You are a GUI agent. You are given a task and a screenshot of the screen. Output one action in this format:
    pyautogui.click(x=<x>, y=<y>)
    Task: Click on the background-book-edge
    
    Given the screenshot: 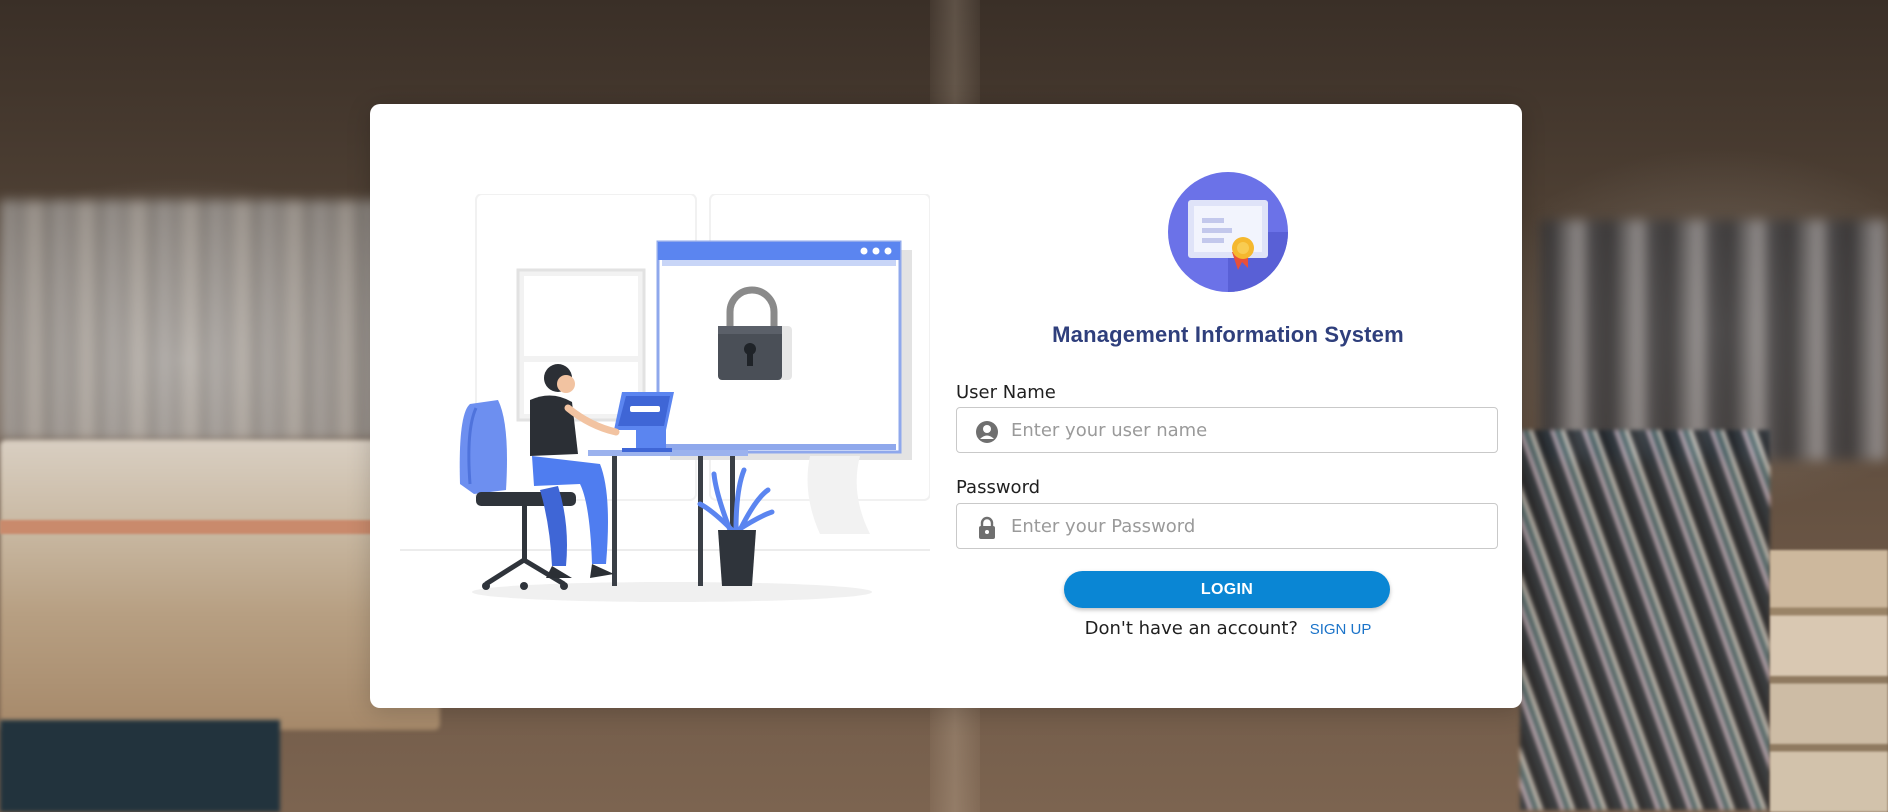 What is the action you would take?
    pyautogui.click(x=215, y=527)
    